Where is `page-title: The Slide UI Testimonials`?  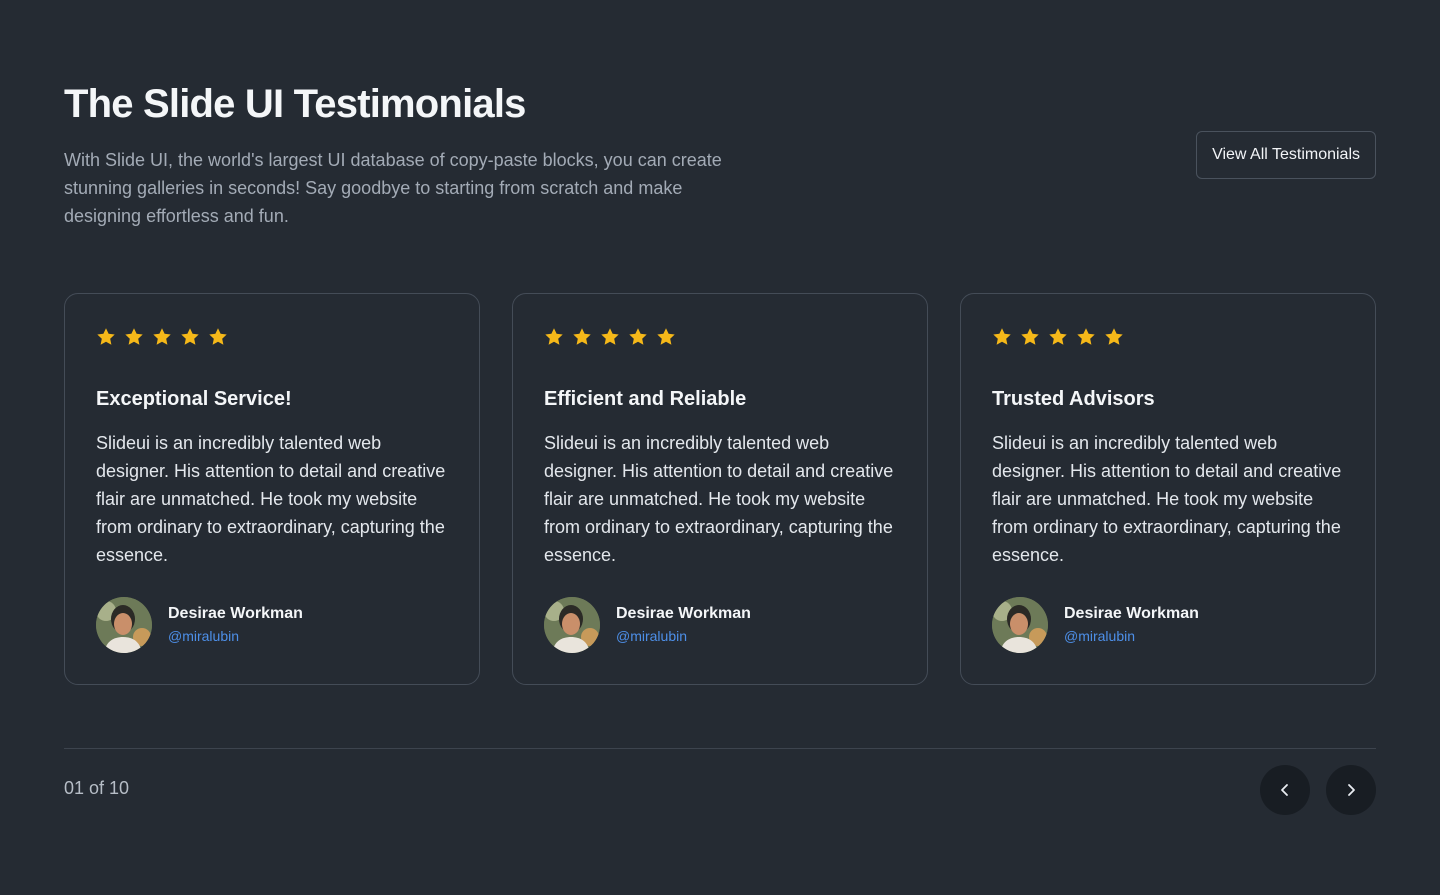
page-title: The Slide UI Testimonials is located at coordinates (295, 104).